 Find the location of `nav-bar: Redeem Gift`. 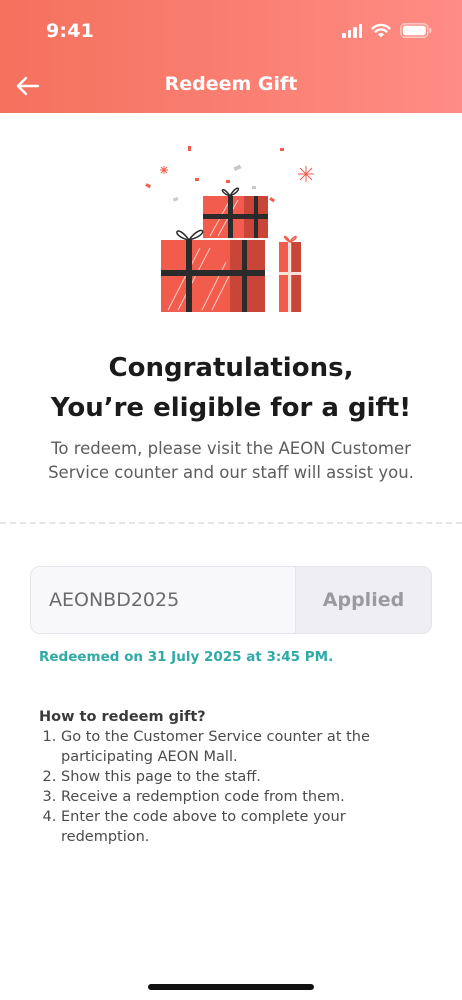

nav-bar: Redeem Gift is located at coordinates (231, 86).